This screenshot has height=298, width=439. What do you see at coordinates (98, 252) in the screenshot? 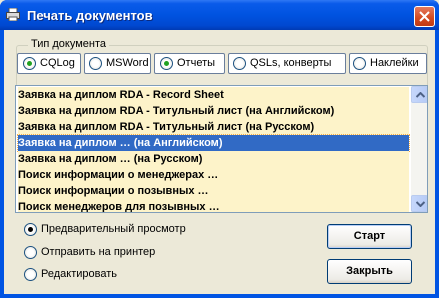
I see `output-option-label: Отправить на принтер` at bounding box center [98, 252].